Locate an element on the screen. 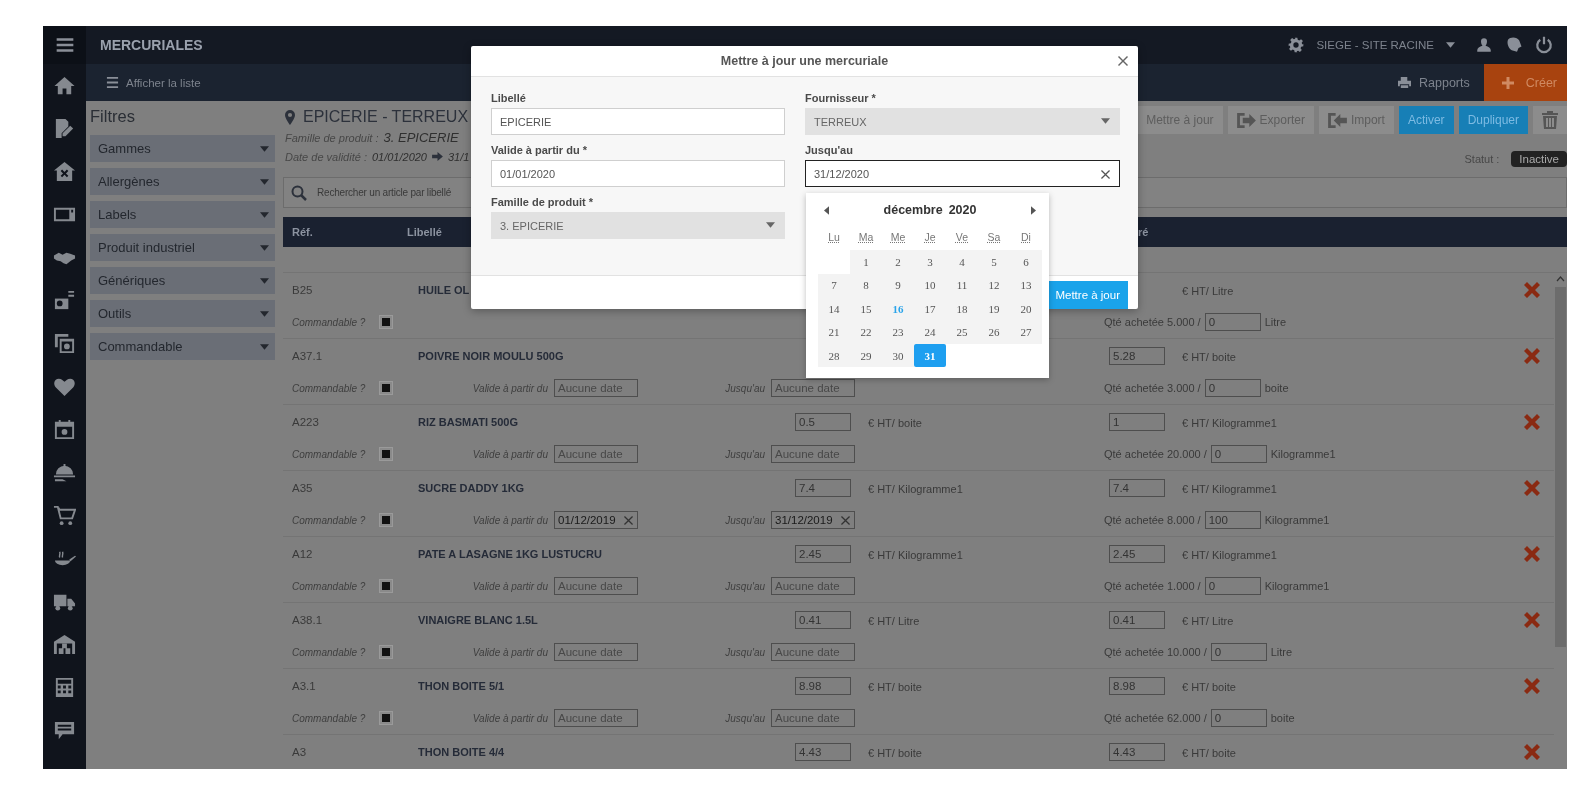  day-cell: 14 is located at coordinates (834, 309).